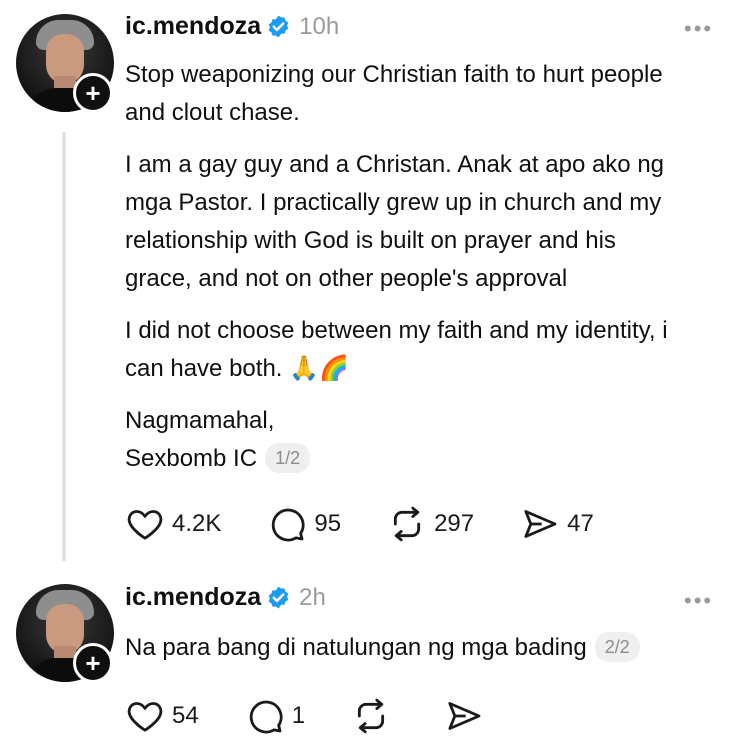 Image resolution: width=750 pixels, height=755 pixels. I want to click on post-header: ic.mendoza 2h, so click(225, 597).